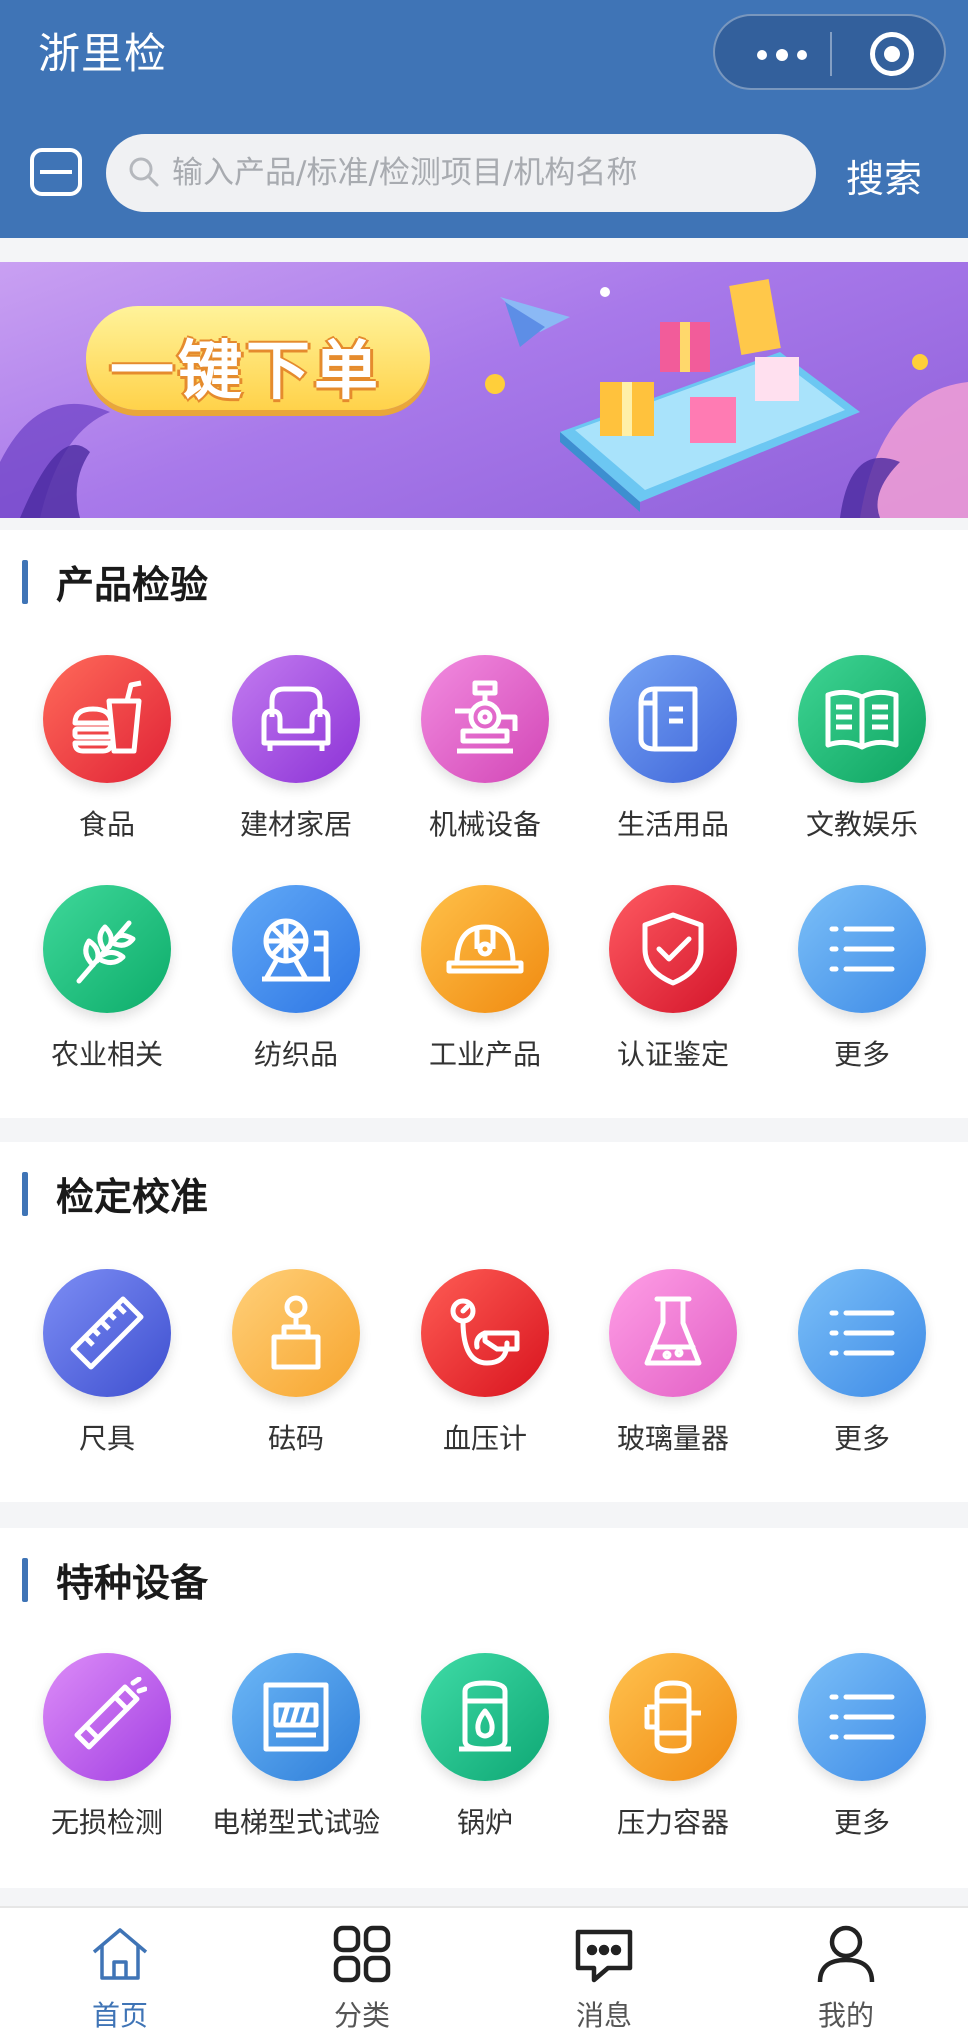 This screenshot has width=968, height=2040. What do you see at coordinates (603, 2015) in the screenshot?
I see `tab-label: 消息` at bounding box center [603, 2015].